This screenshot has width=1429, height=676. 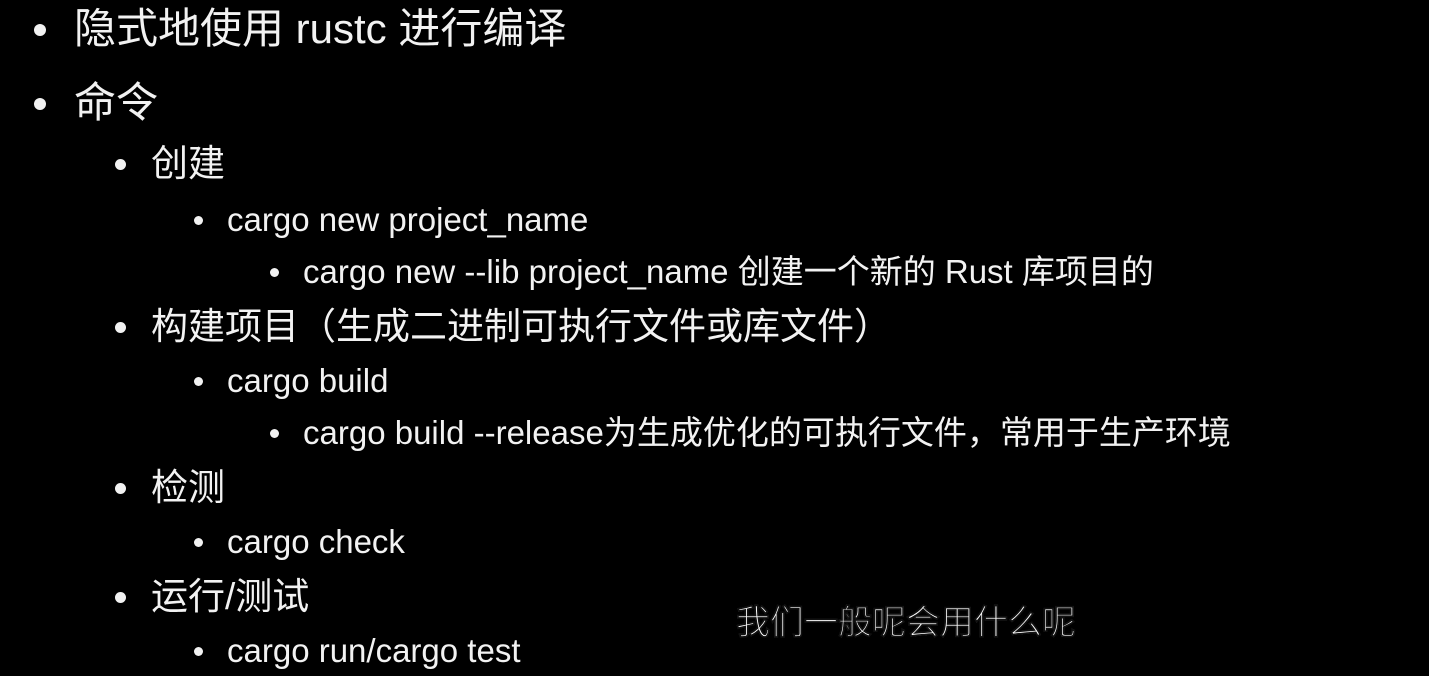 What do you see at coordinates (408, 219) in the screenshot?
I see `bullet-text: cargo new project_name` at bounding box center [408, 219].